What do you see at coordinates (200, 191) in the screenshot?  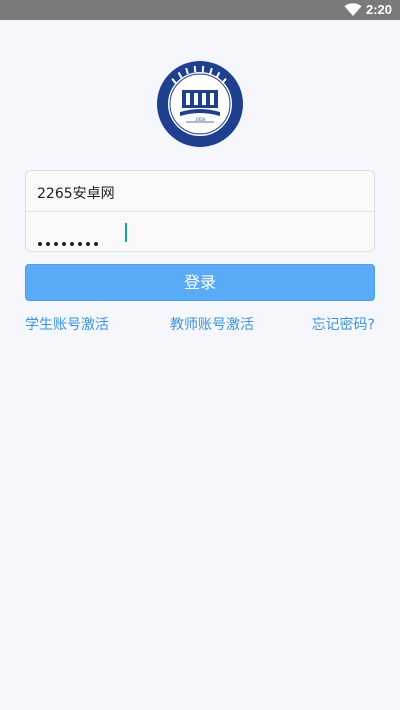 I see `username-field: 2265安卓网` at bounding box center [200, 191].